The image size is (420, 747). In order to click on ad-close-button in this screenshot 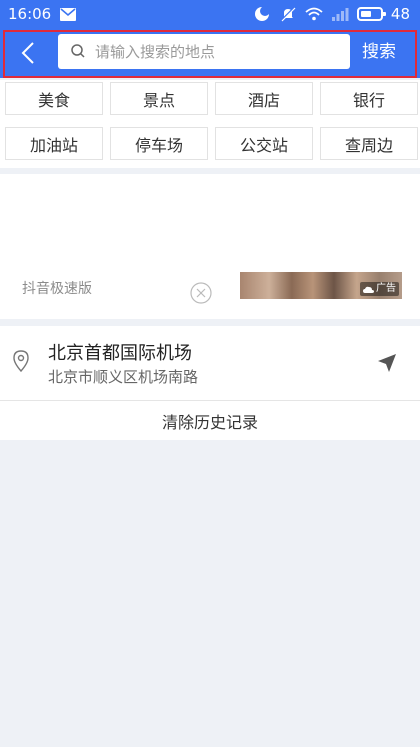, I will do `click(201, 293)`.